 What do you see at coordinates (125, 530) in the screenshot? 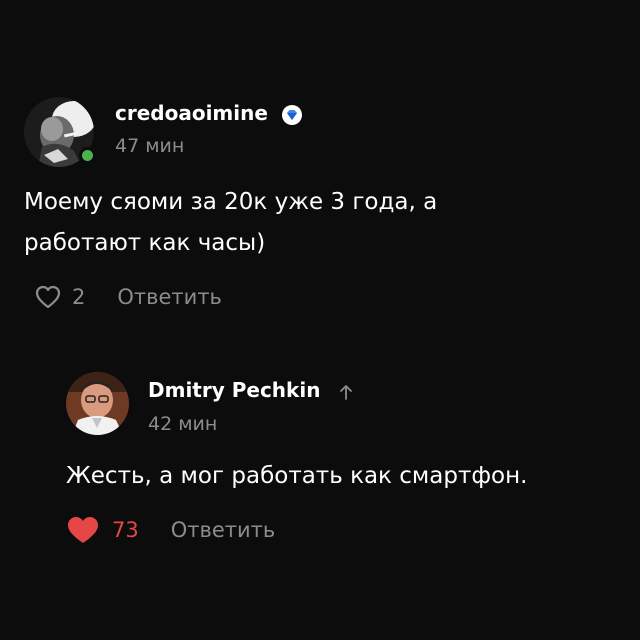
I see `like-count: 73` at bounding box center [125, 530].